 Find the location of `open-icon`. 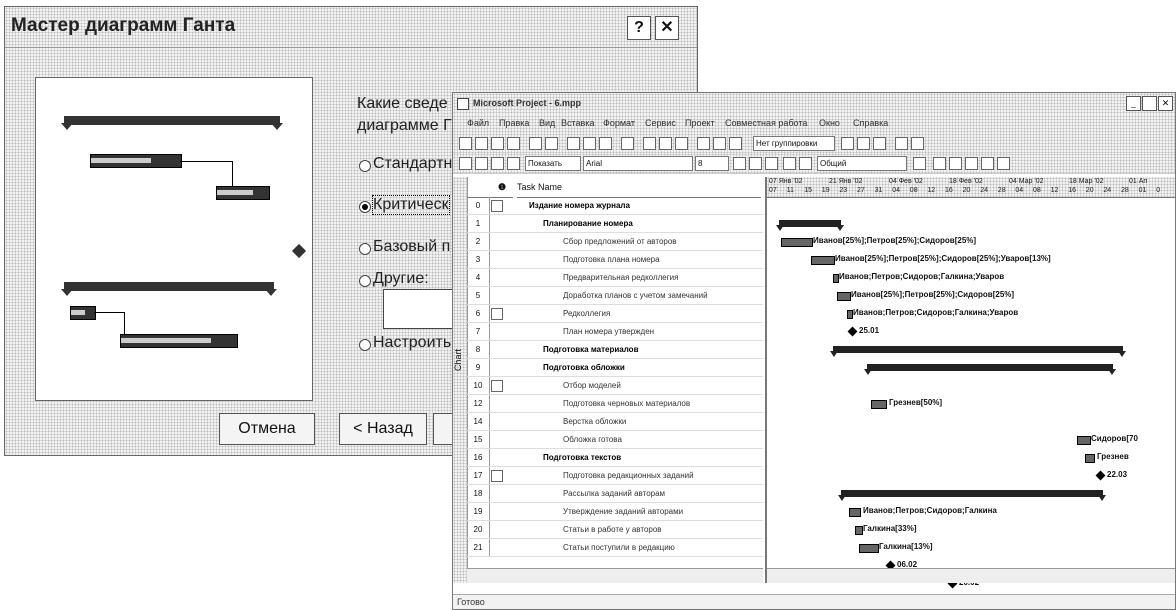

open-icon is located at coordinates (481, 143).